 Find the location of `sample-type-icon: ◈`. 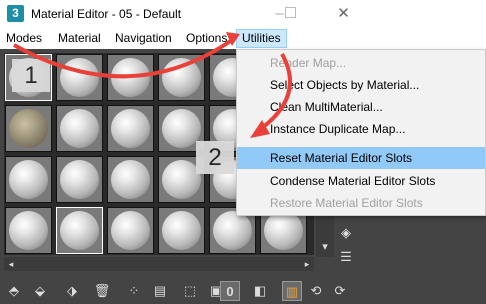

sample-type-icon: ◈ is located at coordinates (346, 237).